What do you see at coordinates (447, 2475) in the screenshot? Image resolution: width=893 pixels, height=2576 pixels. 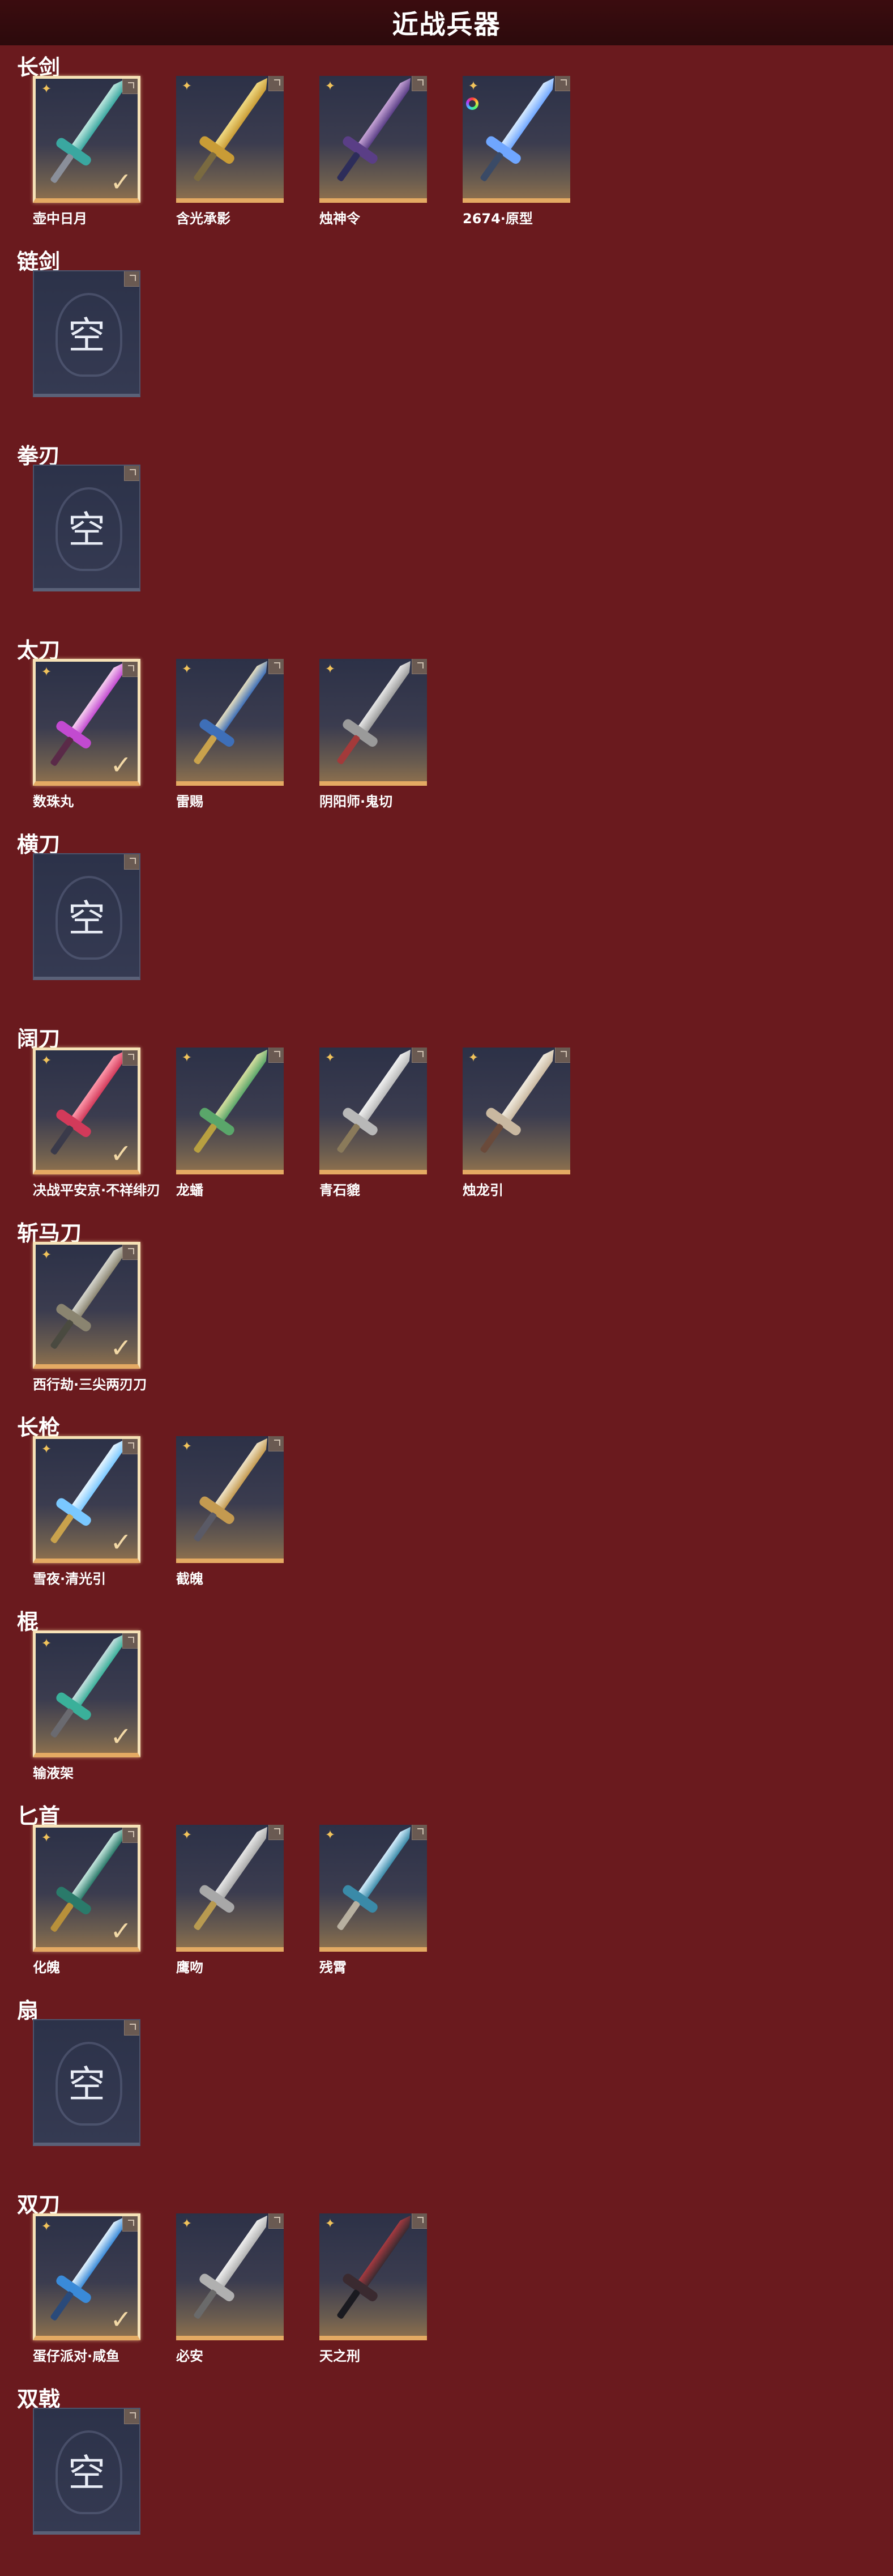 I see `weapon-section: 双戟空` at bounding box center [447, 2475].